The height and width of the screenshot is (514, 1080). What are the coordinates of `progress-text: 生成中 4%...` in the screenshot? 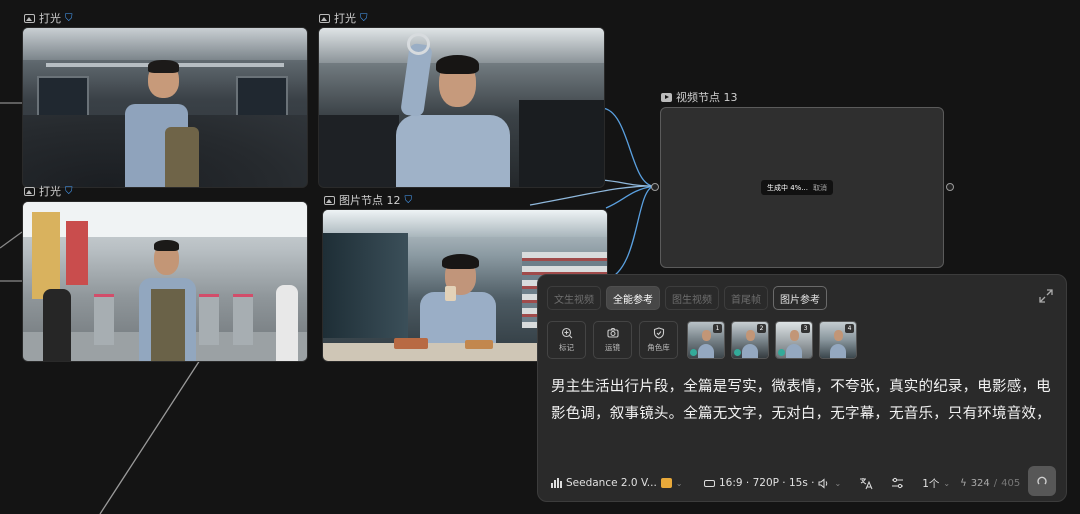 It's located at (788, 187).